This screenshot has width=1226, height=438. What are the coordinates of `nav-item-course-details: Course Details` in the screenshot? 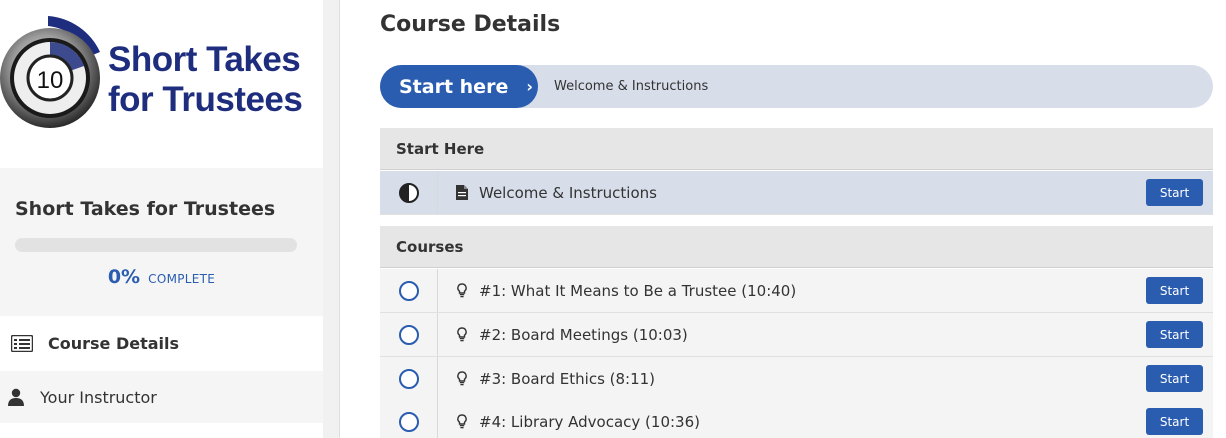 It's located at (161, 343).